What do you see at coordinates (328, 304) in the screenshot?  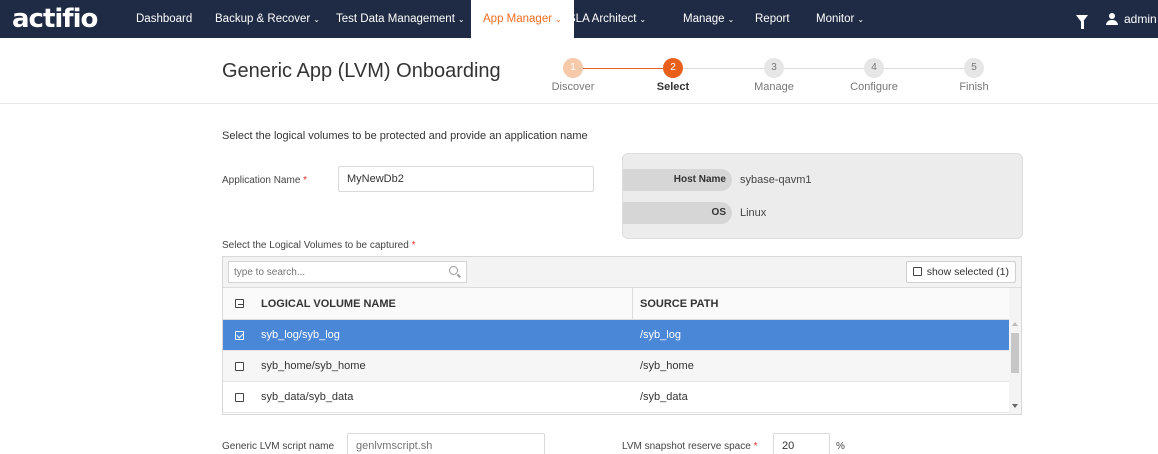 I see `column-header-lv-name: LOGICAL VOLUME NAME` at bounding box center [328, 304].